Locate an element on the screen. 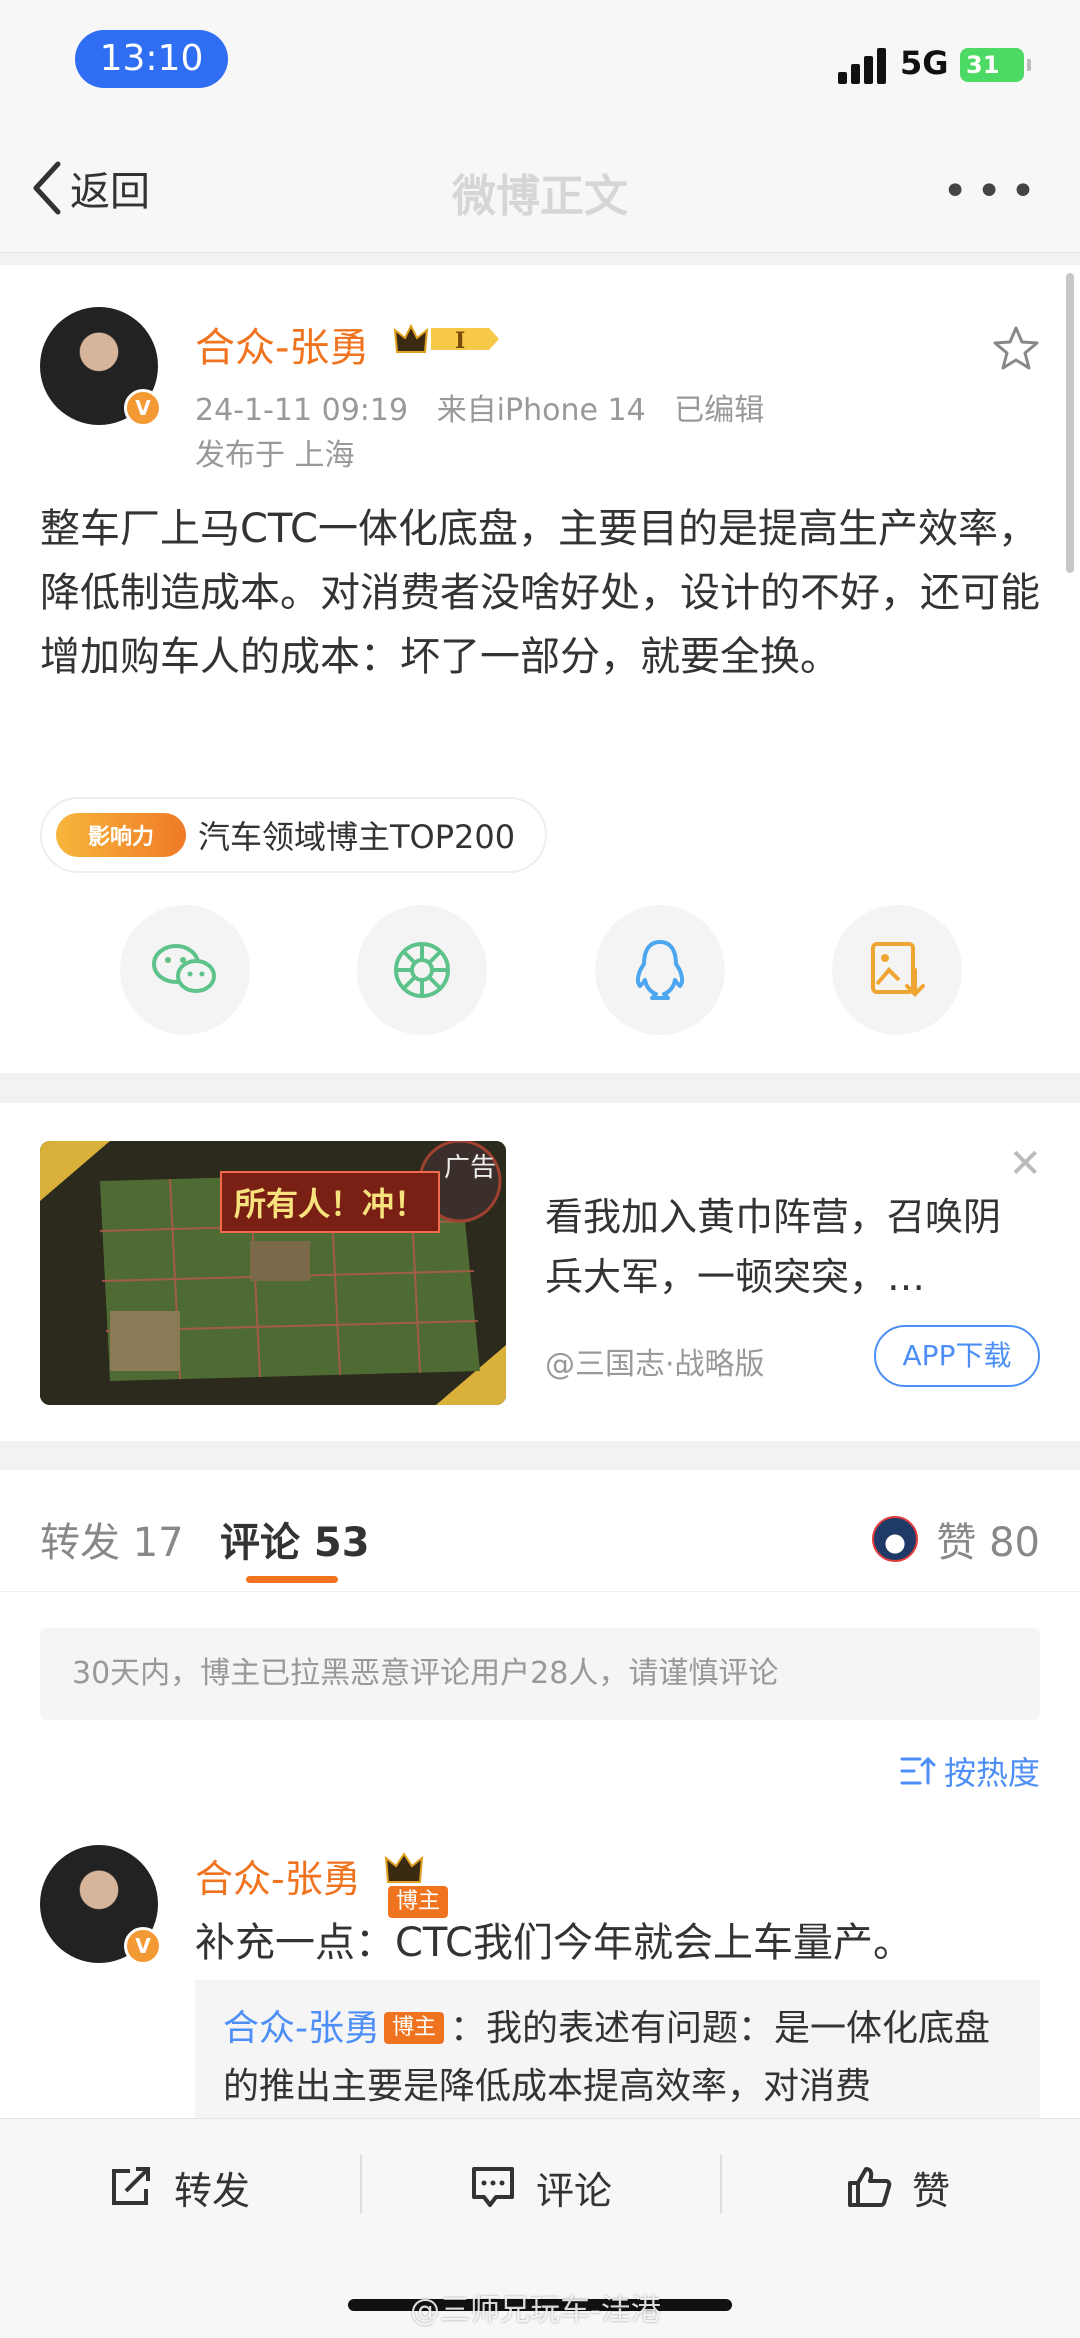 This screenshot has width=1080, height=2338. post-meta: 24-1-11 09:19 来自iPhone 14 已编辑 is located at coordinates (479, 407).